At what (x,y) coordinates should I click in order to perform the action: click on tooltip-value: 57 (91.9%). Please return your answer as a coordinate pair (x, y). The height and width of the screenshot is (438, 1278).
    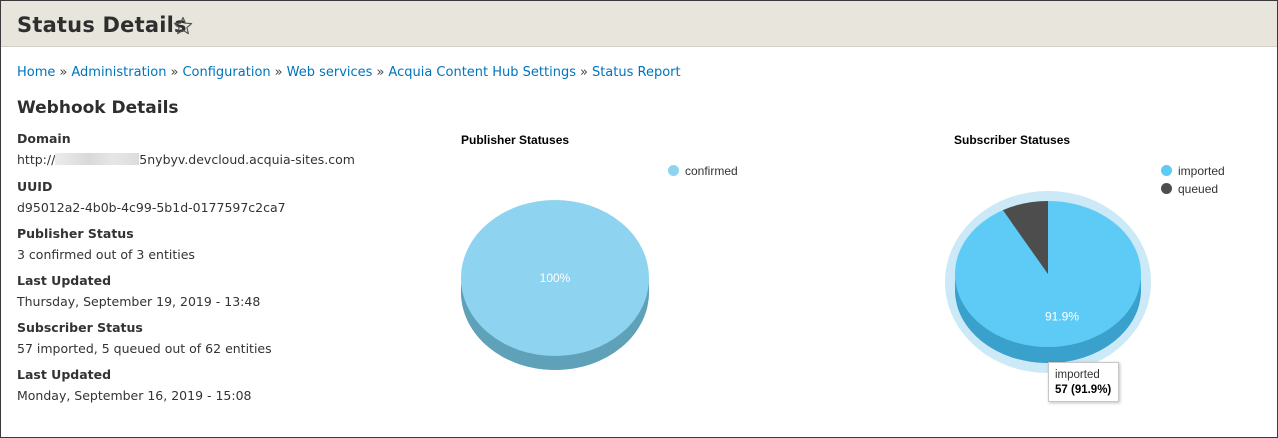
    Looking at the image, I should click on (1083, 390).